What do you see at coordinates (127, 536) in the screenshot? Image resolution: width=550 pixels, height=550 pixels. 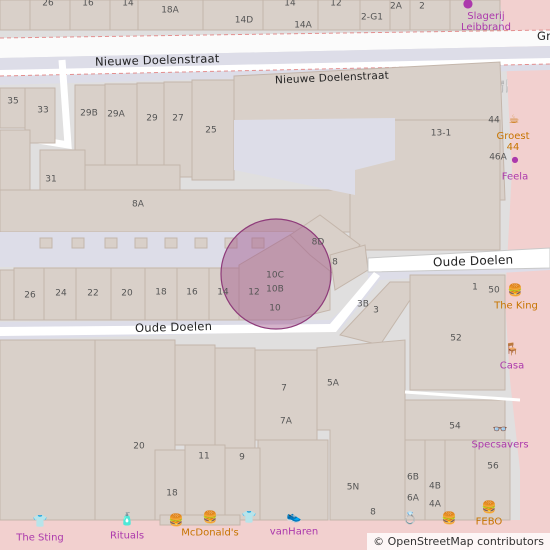 I see `poi-rituals: Rituals` at bounding box center [127, 536].